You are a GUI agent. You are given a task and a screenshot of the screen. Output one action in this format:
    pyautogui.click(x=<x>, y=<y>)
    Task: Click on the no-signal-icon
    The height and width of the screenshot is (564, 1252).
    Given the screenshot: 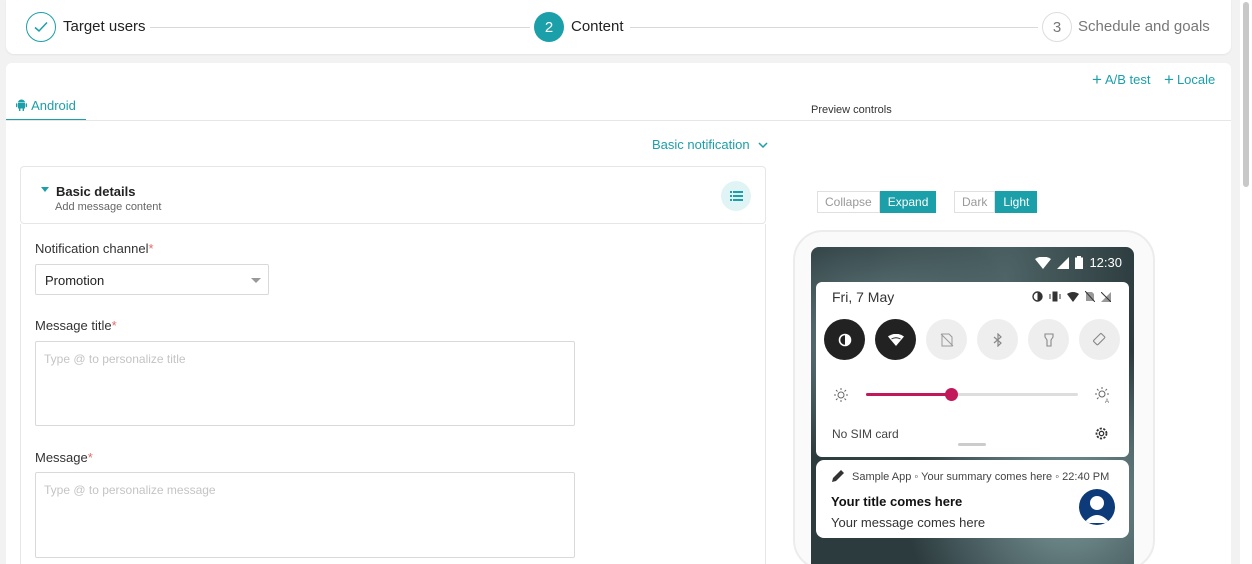 What is the action you would take?
    pyautogui.click(x=1106, y=296)
    